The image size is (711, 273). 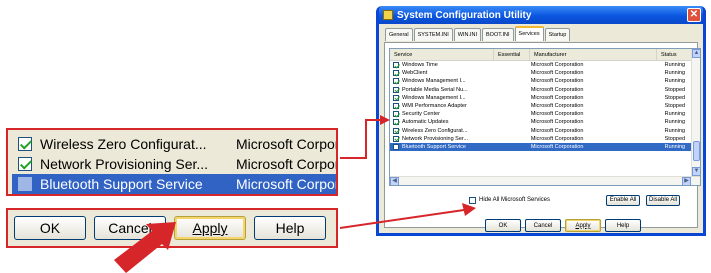 I want to click on arrow-buttons-to-dialog, so click(x=407, y=216).